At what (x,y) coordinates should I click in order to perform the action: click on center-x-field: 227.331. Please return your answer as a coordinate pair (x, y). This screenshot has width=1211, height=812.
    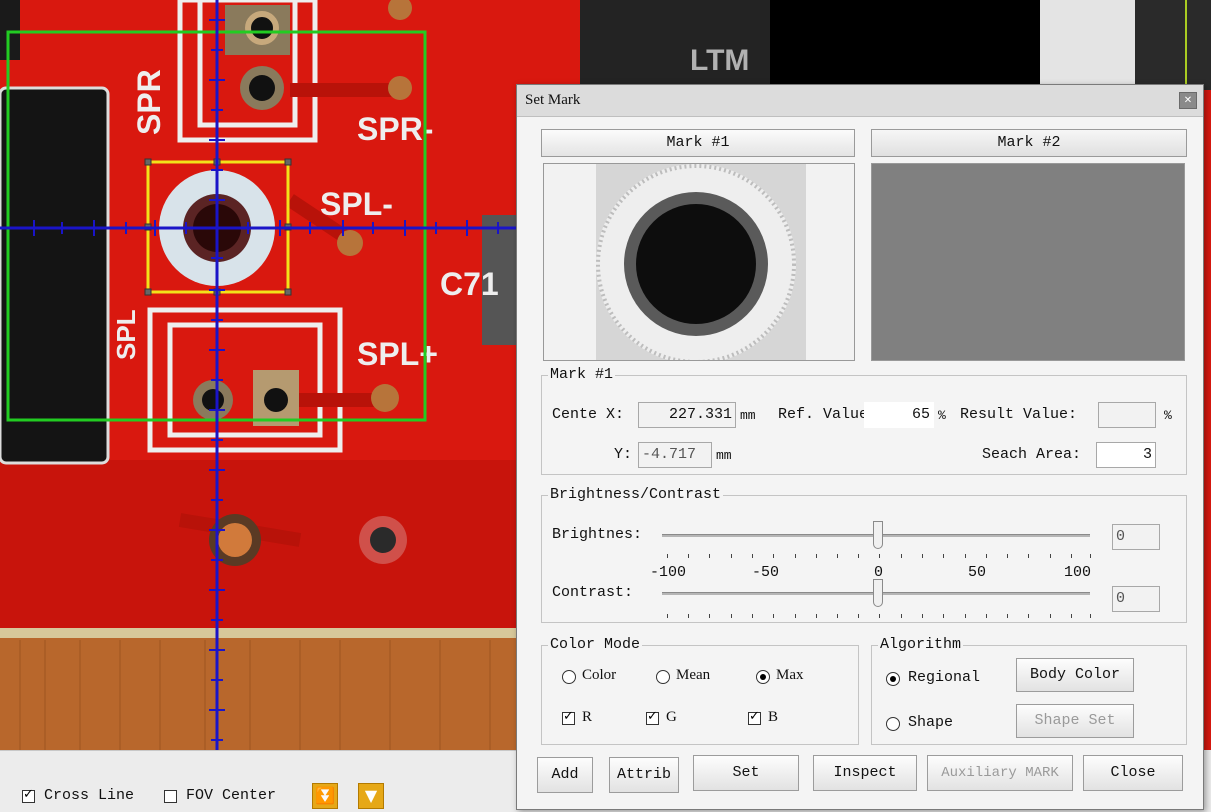
    Looking at the image, I should click on (687, 415).